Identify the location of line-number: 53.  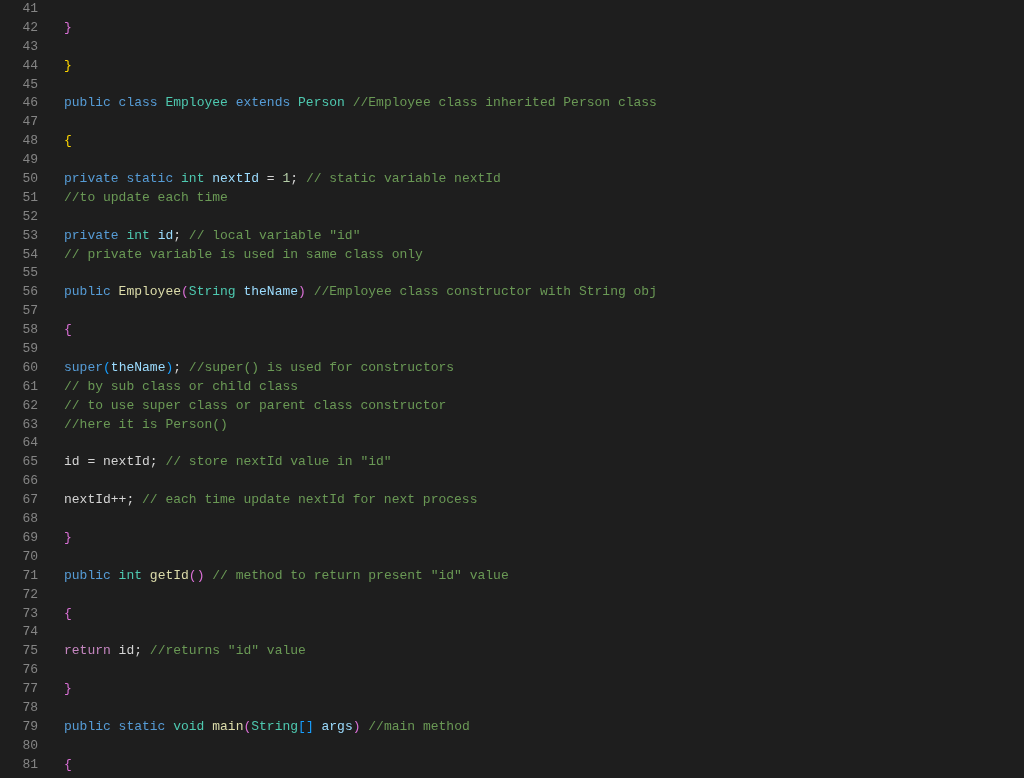
(29, 235).